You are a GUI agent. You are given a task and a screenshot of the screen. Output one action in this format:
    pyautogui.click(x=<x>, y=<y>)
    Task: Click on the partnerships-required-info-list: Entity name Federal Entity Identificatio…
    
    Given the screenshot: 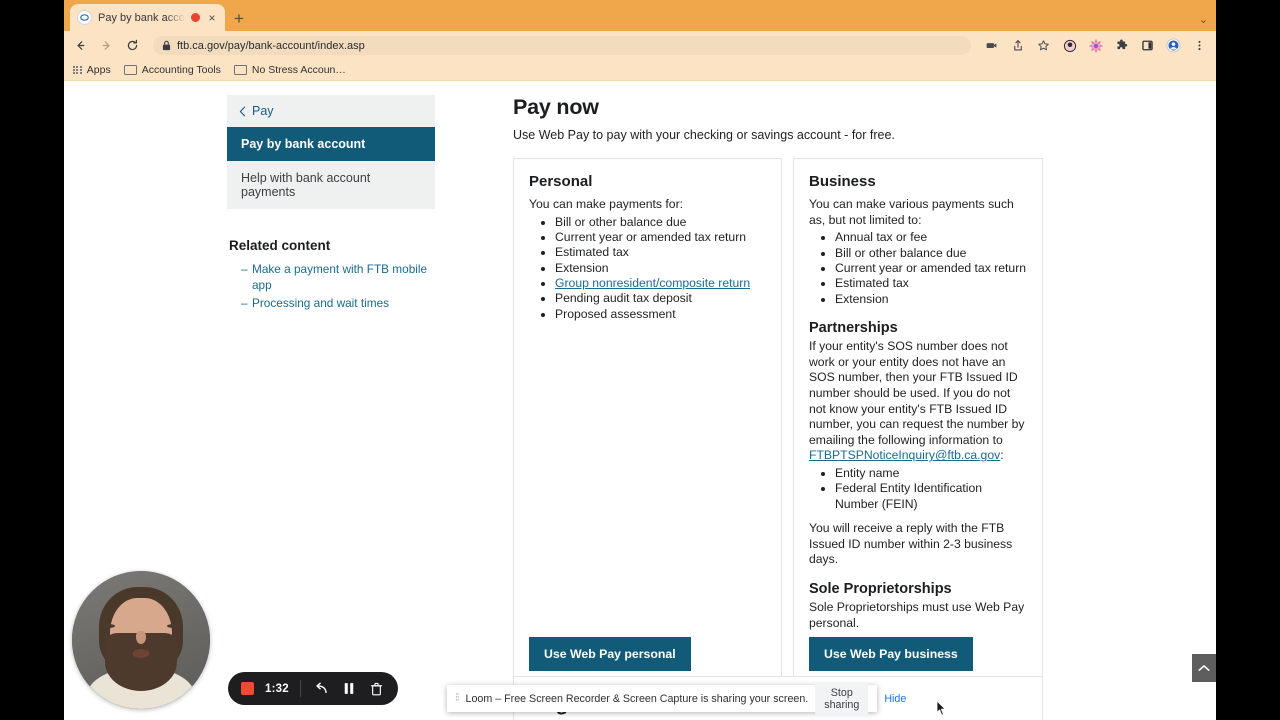 What is the action you would take?
    pyautogui.click(x=918, y=489)
    